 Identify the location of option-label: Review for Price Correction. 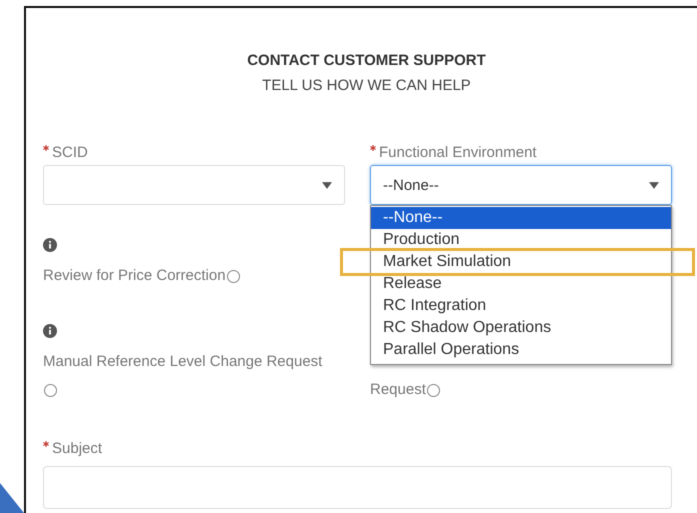
(188, 276).